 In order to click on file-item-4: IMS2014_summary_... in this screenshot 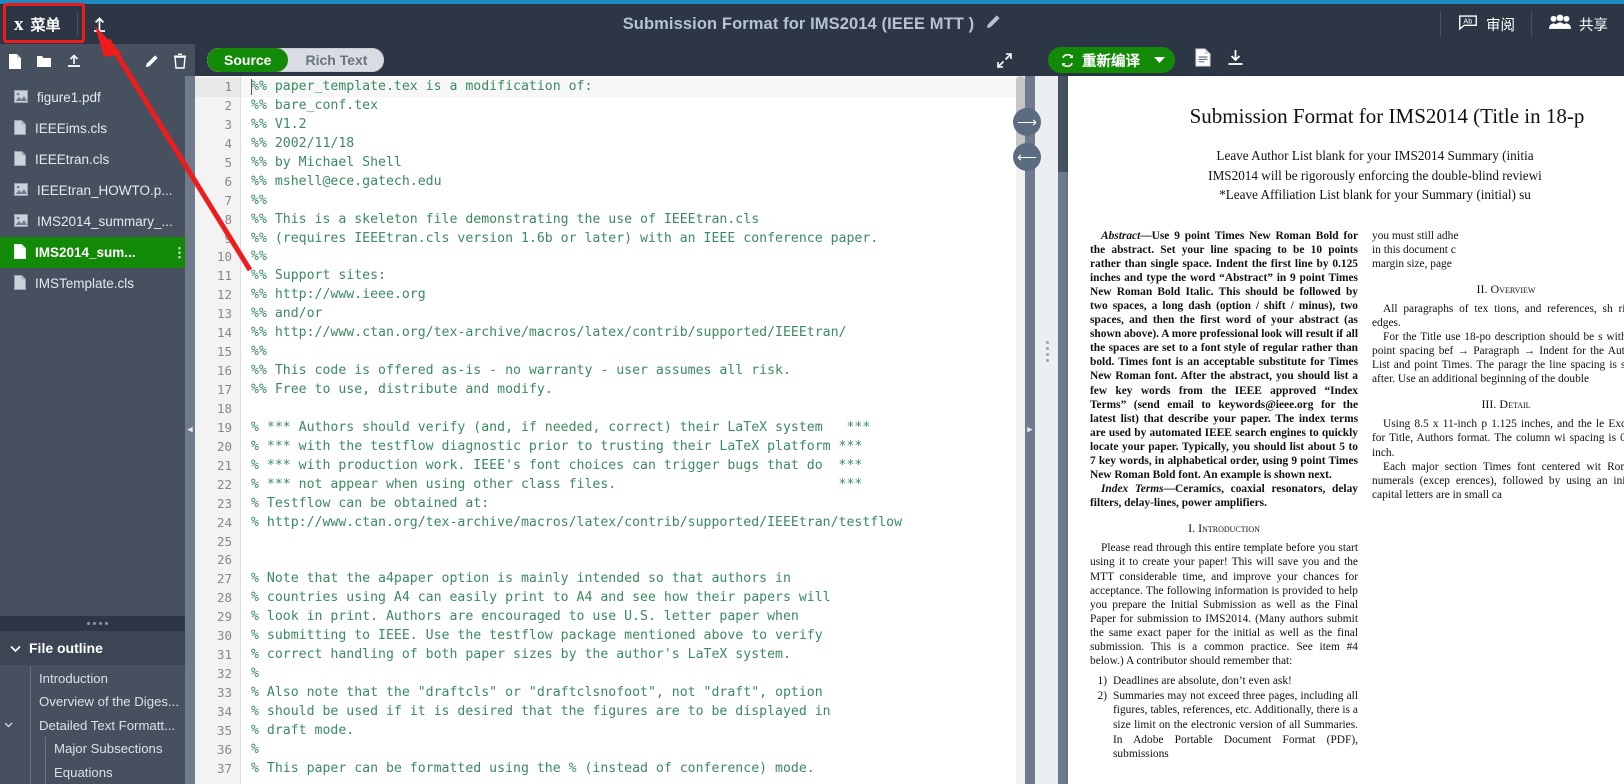, I will do `click(97, 221)`.